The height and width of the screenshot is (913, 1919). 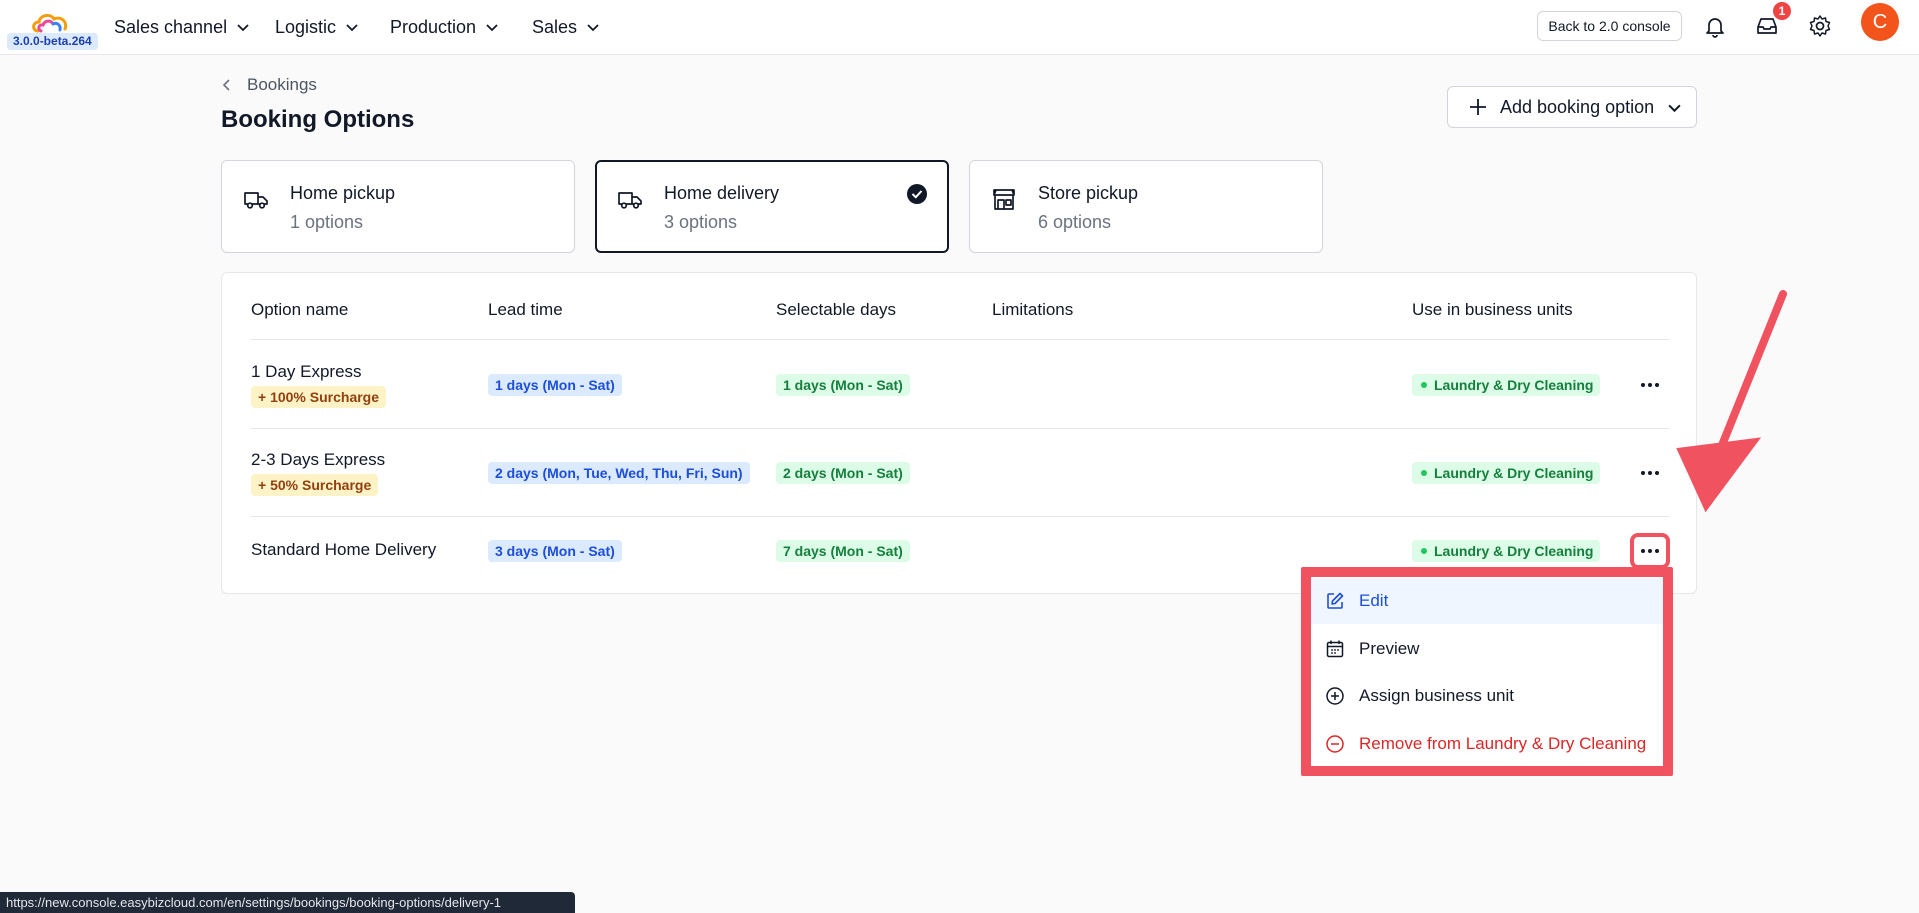 What do you see at coordinates (1389, 648) in the screenshot?
I see `menu-item-label: Preview` at bounding box center [1389, 648].